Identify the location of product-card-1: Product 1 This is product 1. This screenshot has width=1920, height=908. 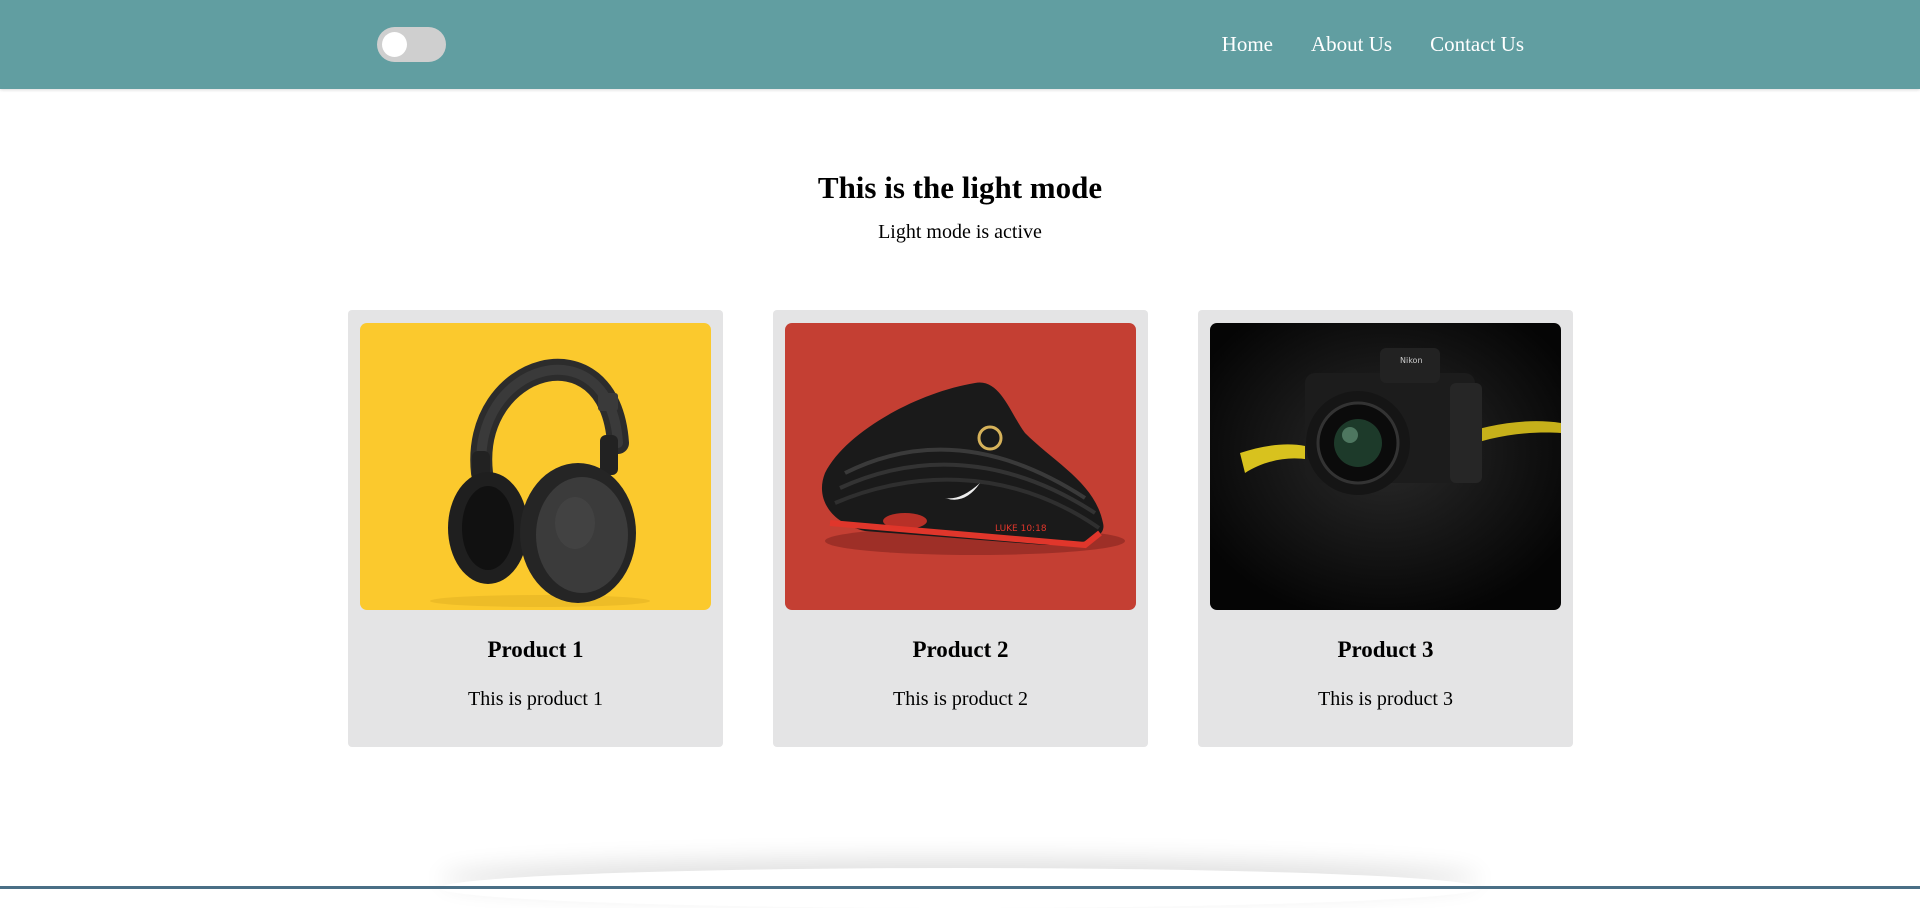
(535, 528).